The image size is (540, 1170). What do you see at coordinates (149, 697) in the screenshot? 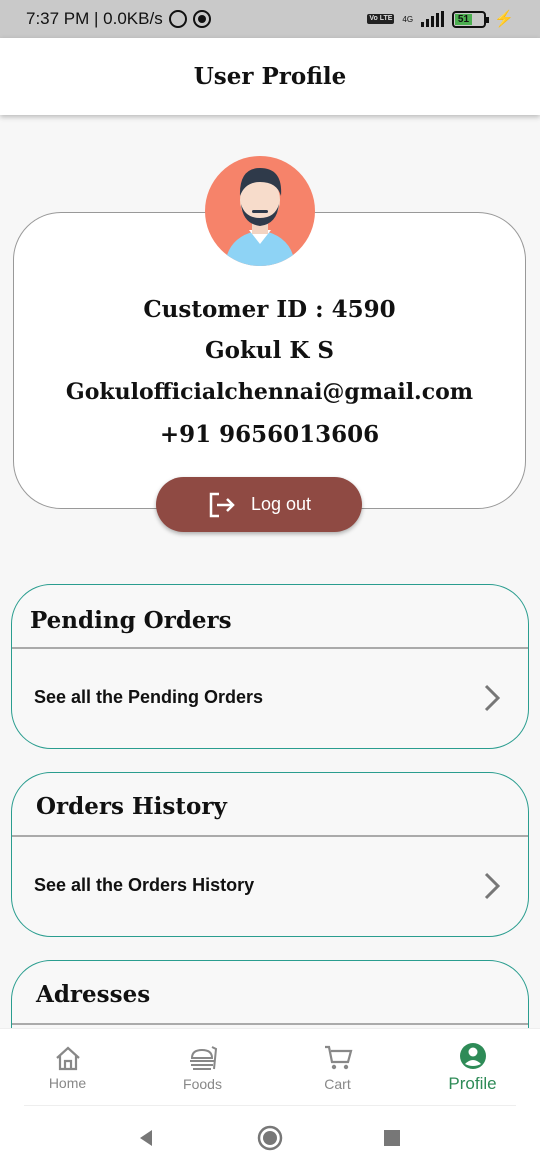
I see `pending-orders-link-label: See all the Pending Orders` at bounding box center [149, 697].